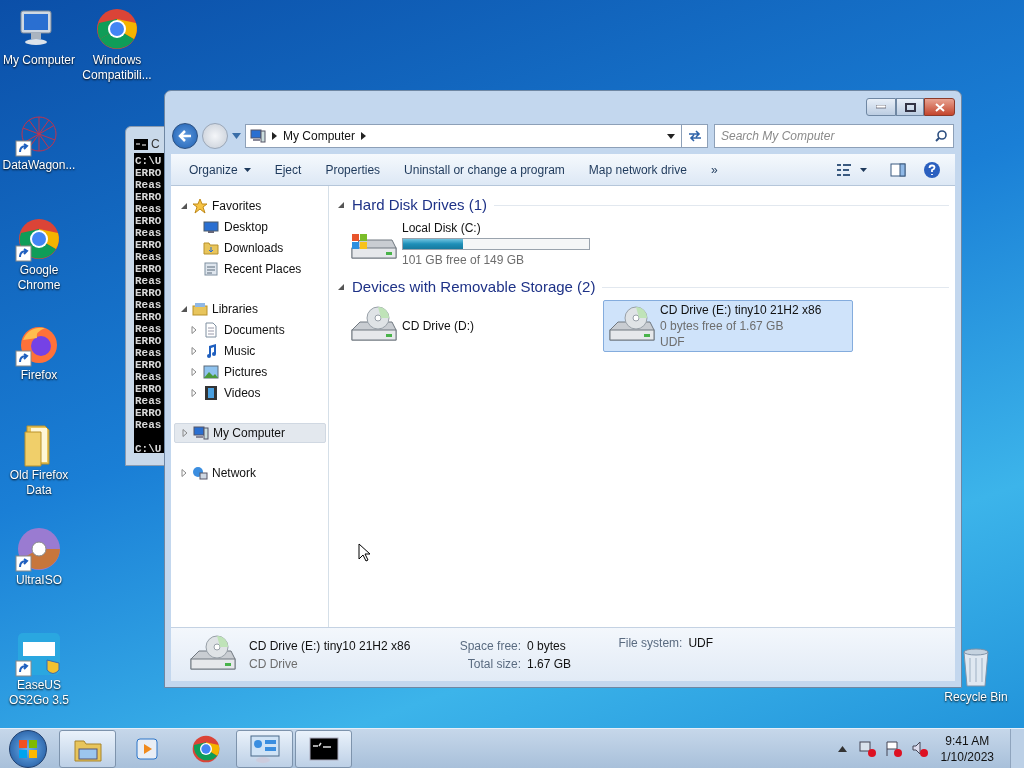  What do you see at coordinates (941, 136) in the screenshot?
I see `search-icon` at bounding box center [941, 136].